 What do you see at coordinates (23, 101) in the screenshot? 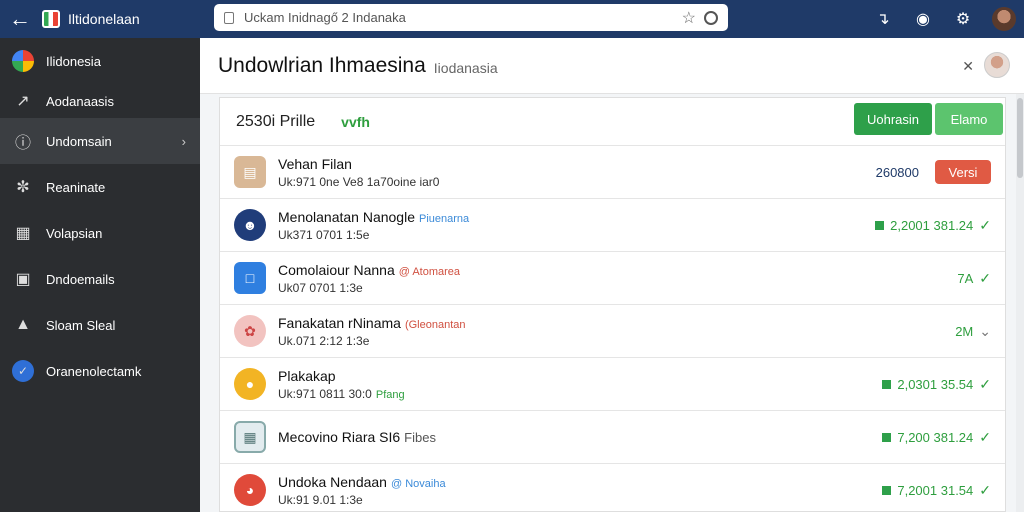
I see `arrow-icon: ↗` at bounding box center [23, 101].